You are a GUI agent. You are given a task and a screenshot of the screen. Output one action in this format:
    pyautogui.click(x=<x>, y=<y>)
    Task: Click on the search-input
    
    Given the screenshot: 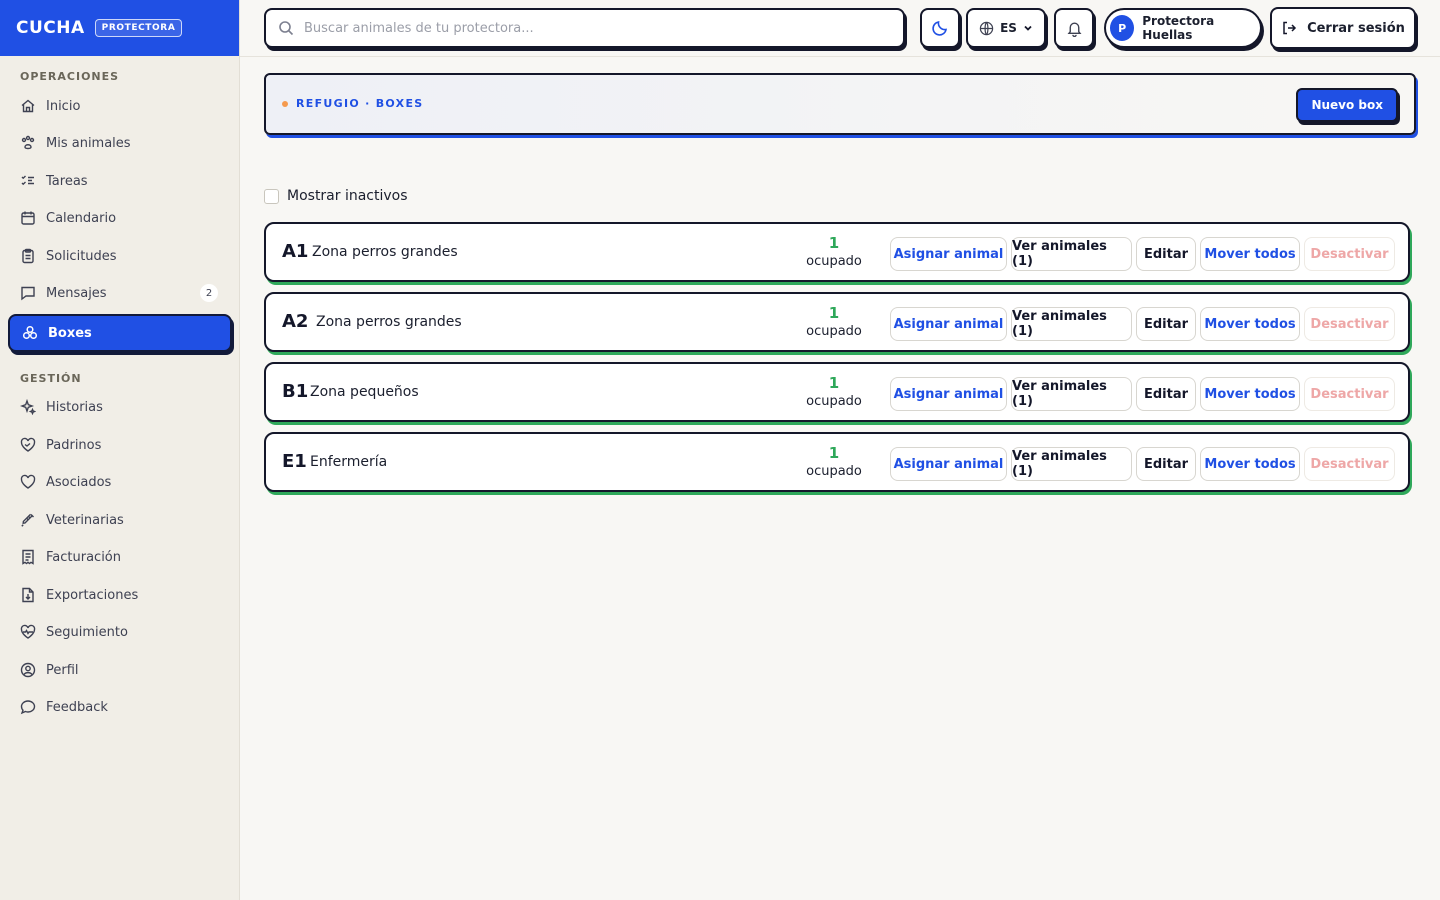 What is the action you would take?
    pyautogui.click(x=594, y=28)
    